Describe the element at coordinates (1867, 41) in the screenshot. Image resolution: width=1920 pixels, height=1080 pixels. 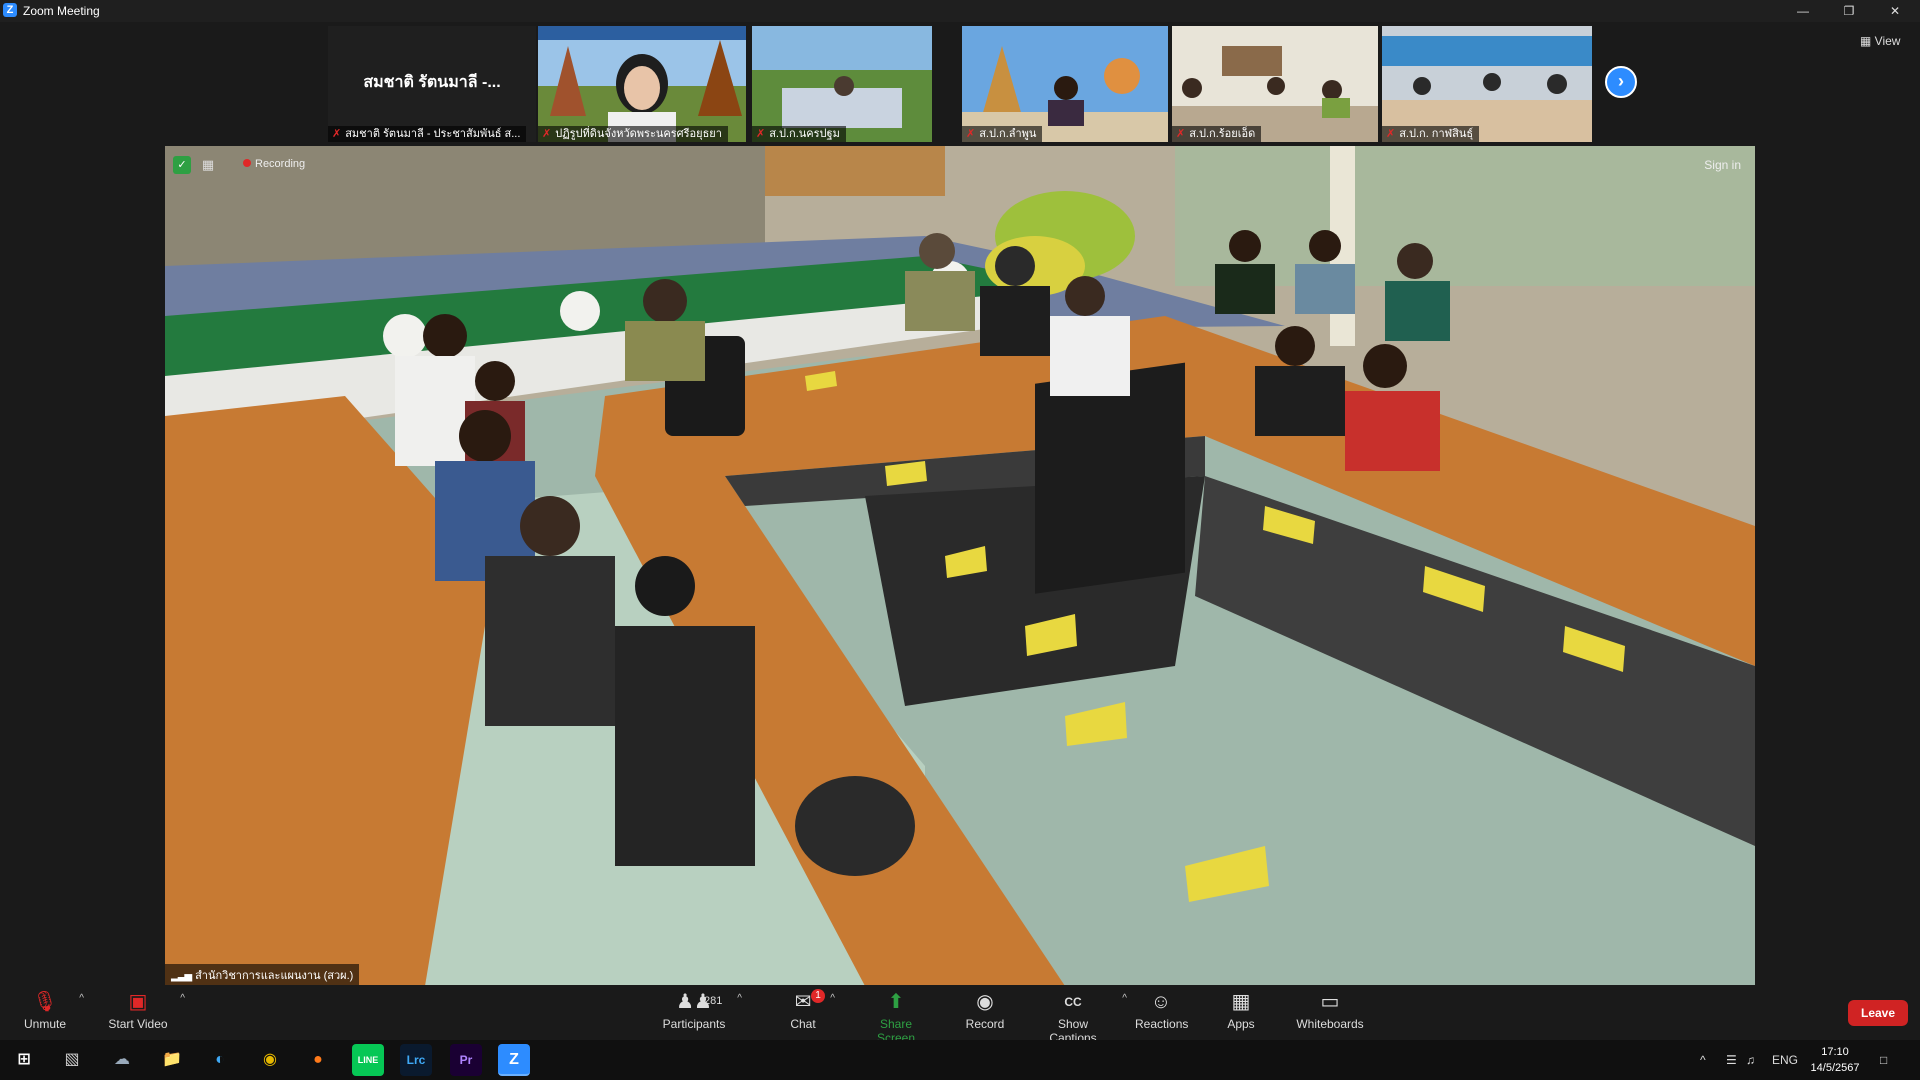
I see `view-grid-icon: ▦` at that location.